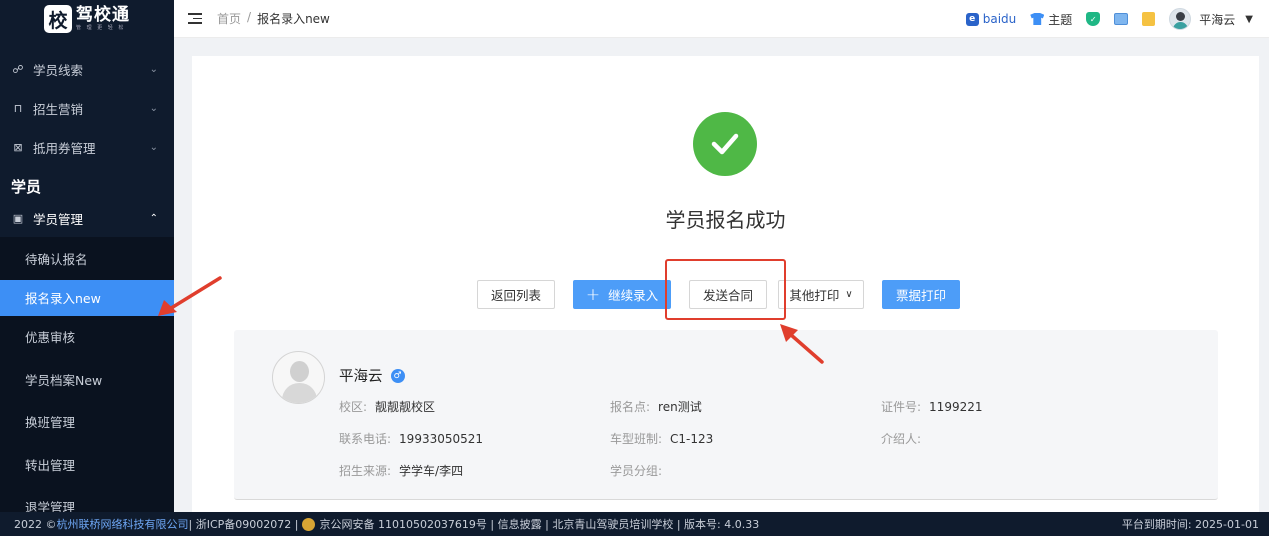  I want to click on sidebar-item-transfer-out: 转出管理, so click(87, 464).